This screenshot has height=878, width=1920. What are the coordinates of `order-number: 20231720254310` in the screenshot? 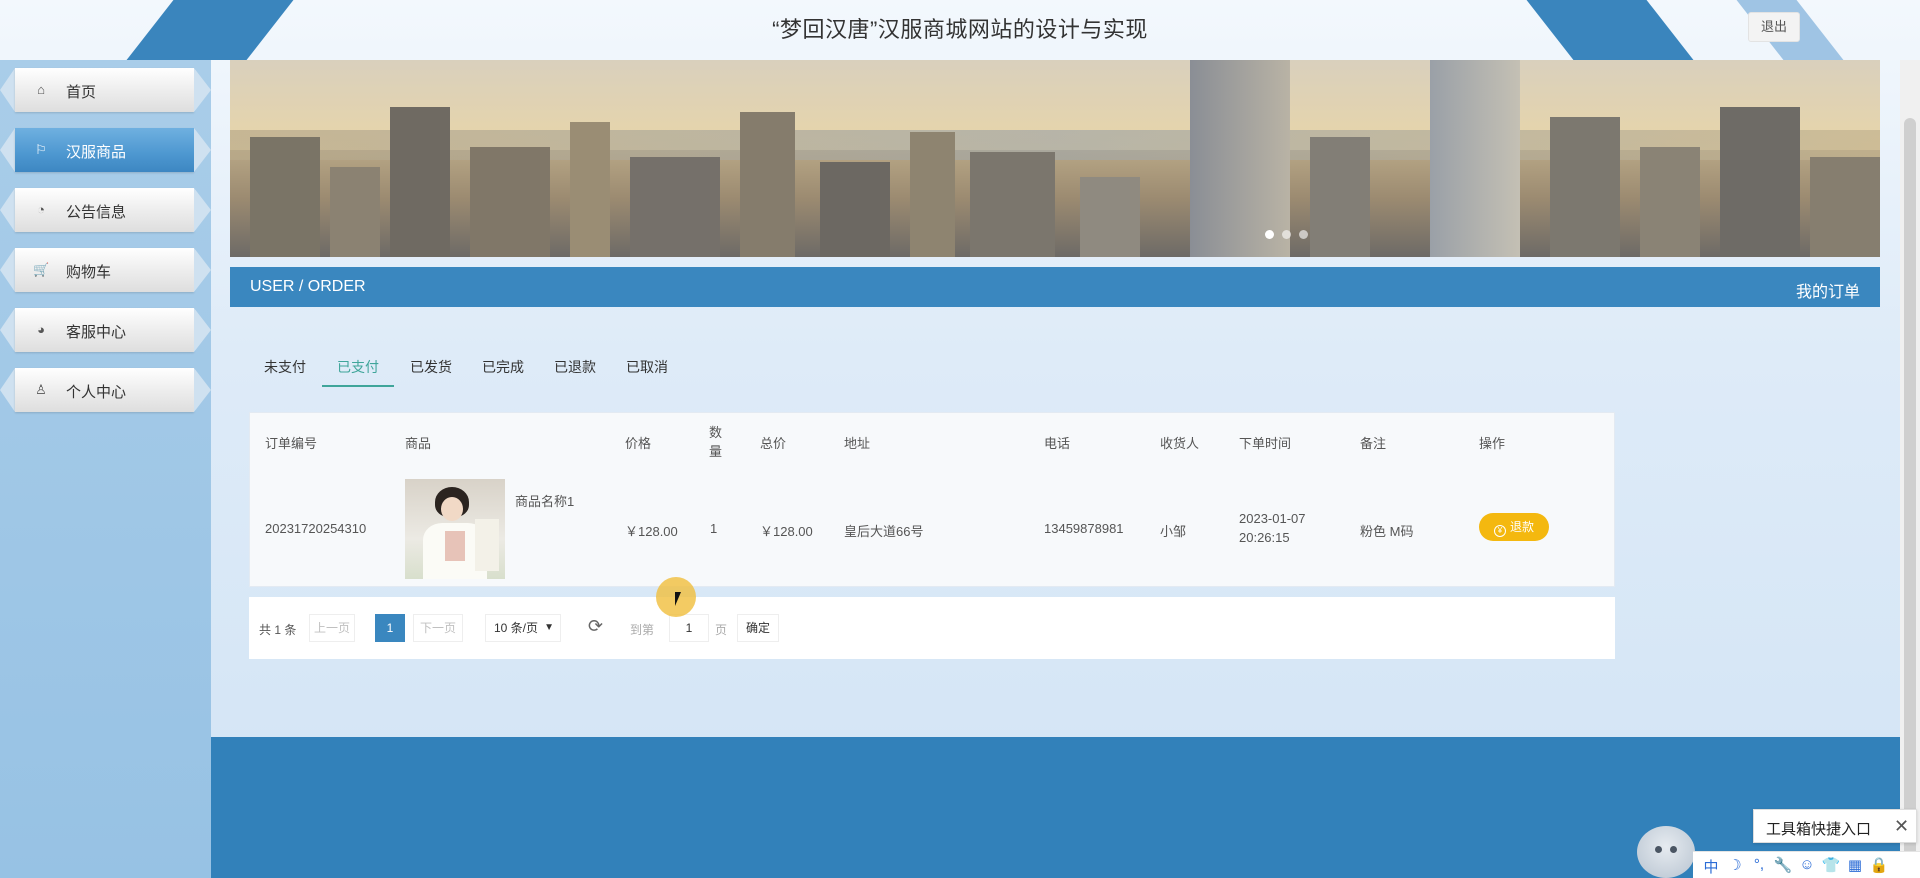 It's located at (316, 528).